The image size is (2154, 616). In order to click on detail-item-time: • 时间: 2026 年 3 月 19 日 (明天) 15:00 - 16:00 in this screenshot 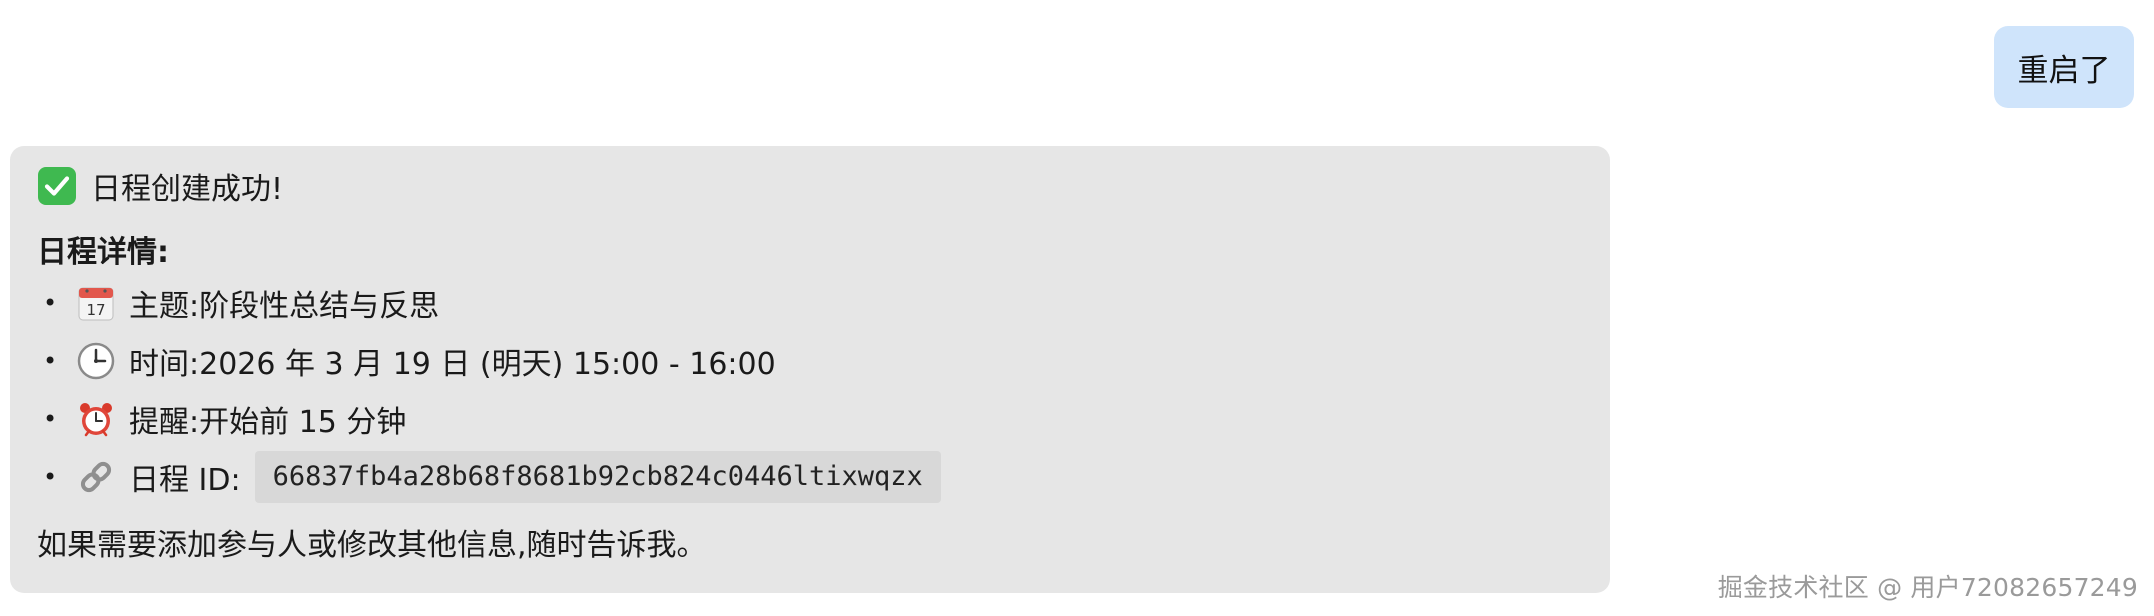, I will do `click(810, 361)`.